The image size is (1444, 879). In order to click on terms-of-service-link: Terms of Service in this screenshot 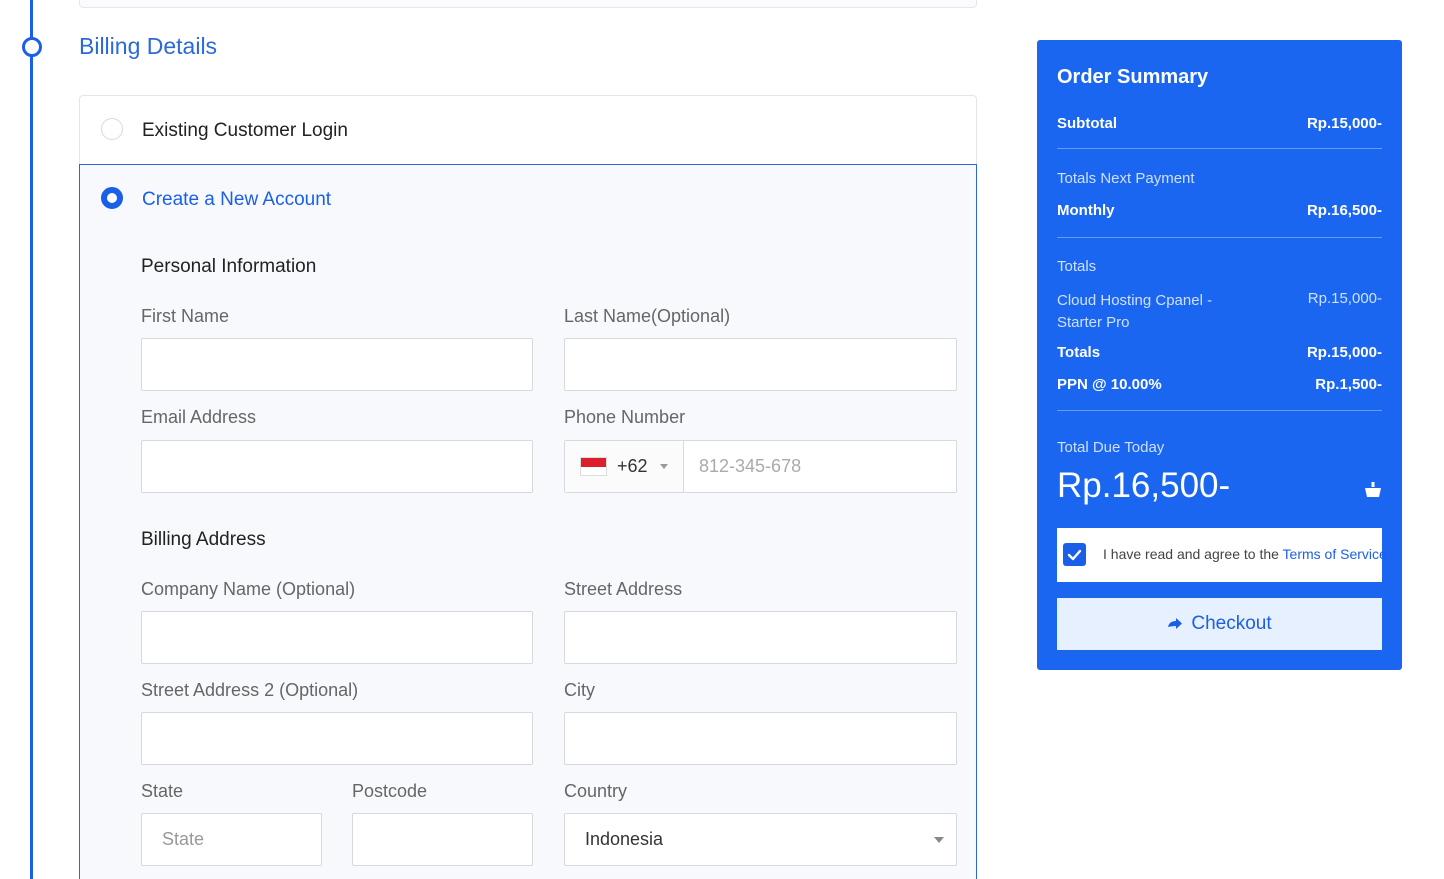, I will do `click(1335, 554)`.